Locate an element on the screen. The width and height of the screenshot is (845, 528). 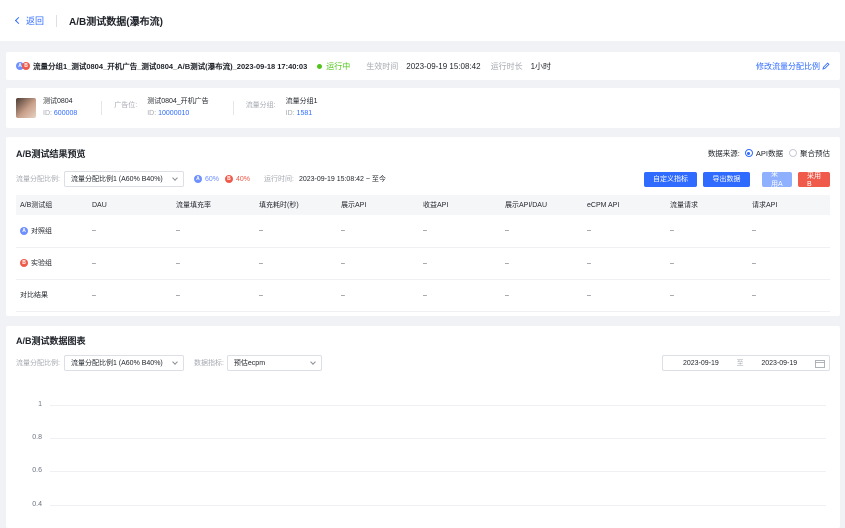
export-data-button: 导出数据 is located at coordinates (726, 179).